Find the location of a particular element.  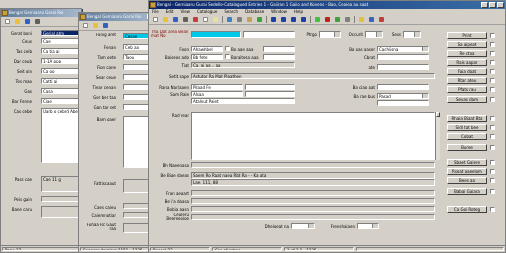

category-field is located at coordinates (313, 217).